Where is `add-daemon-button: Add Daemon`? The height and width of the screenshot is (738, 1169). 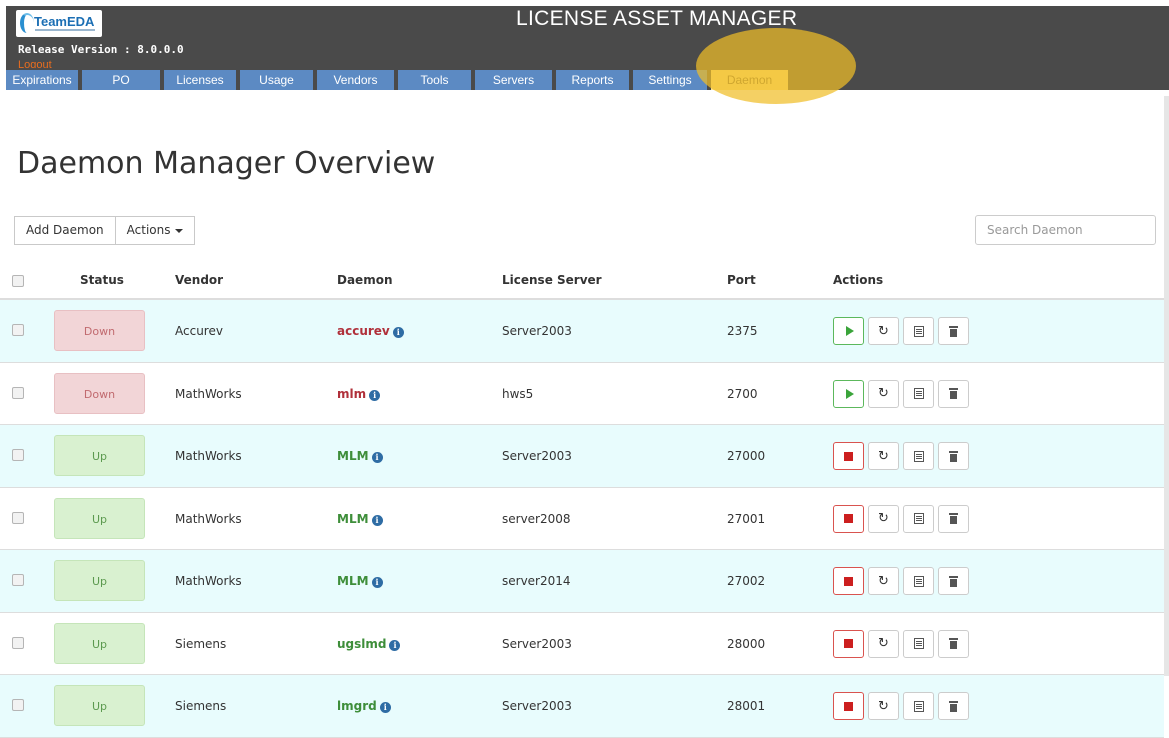
add-daemon-button: Add Daemon is located at coordinates (65, 230).